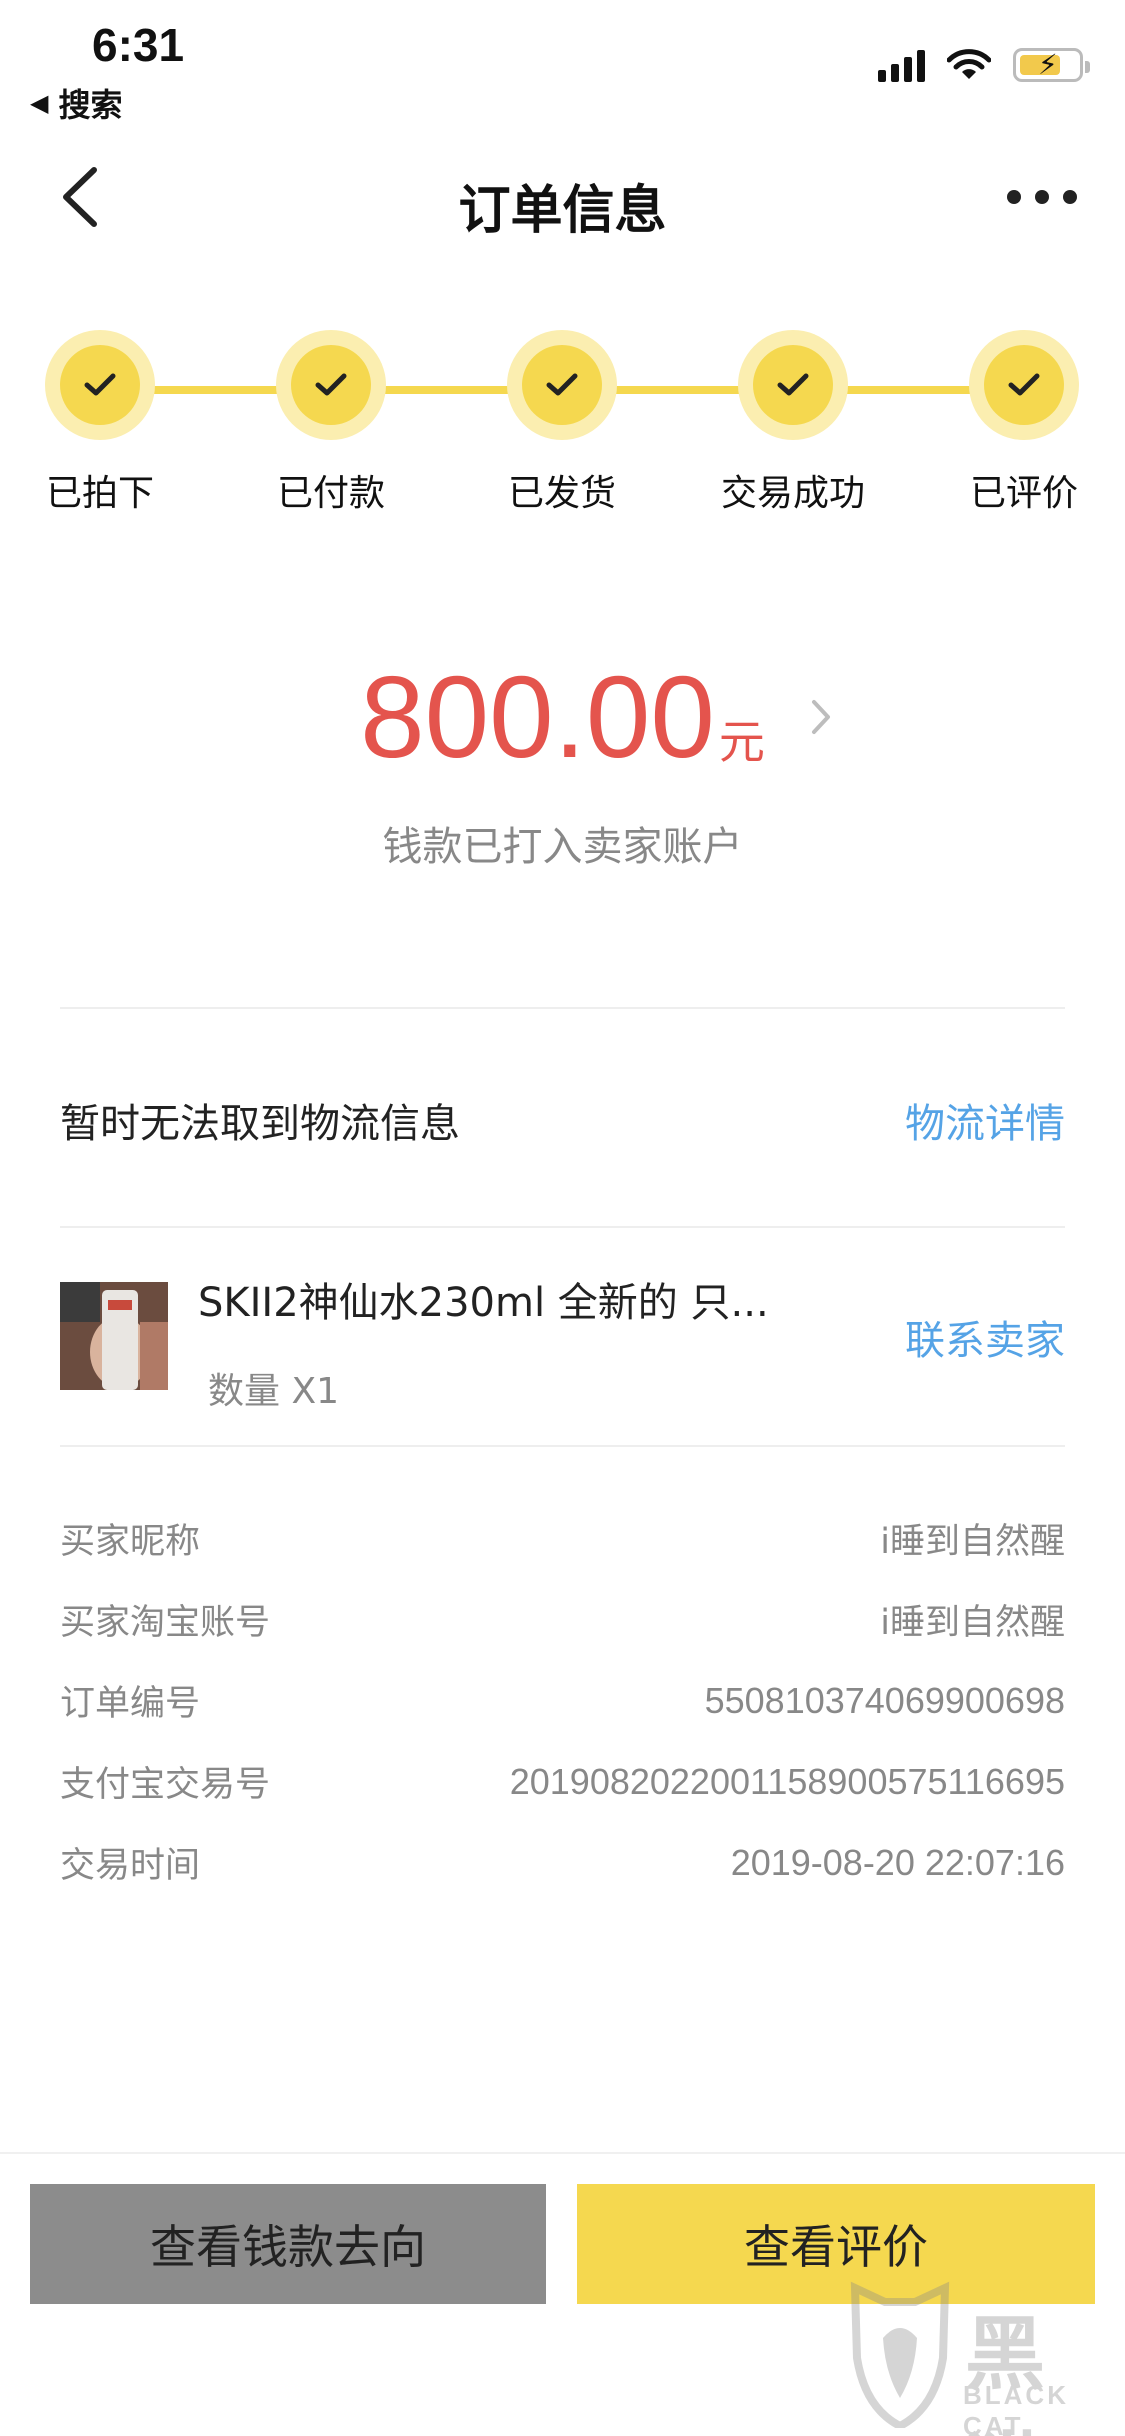  What do you see at coordinates (130, 1542) in the screenshot?
I see `info-label: 买家昵称` at bounding box center [130, 1542].